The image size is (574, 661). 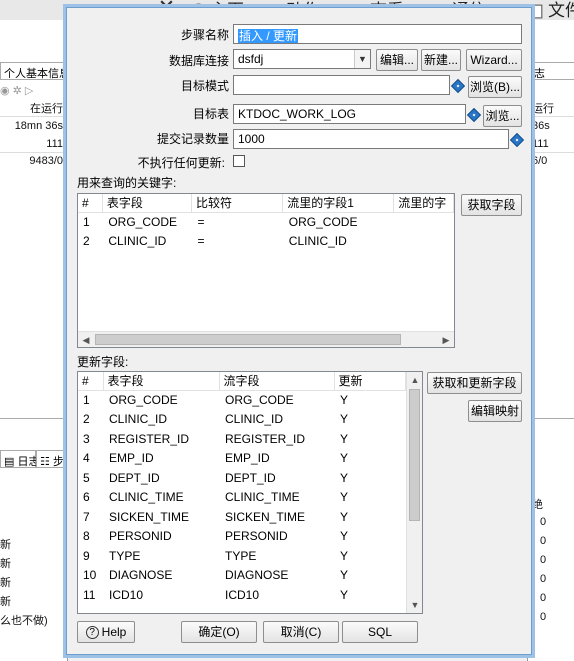 What do you see at coordinates (491, 205) in the screenshot?
I see `get-fields-button: 获取字段` at bounding box center [491, 205].